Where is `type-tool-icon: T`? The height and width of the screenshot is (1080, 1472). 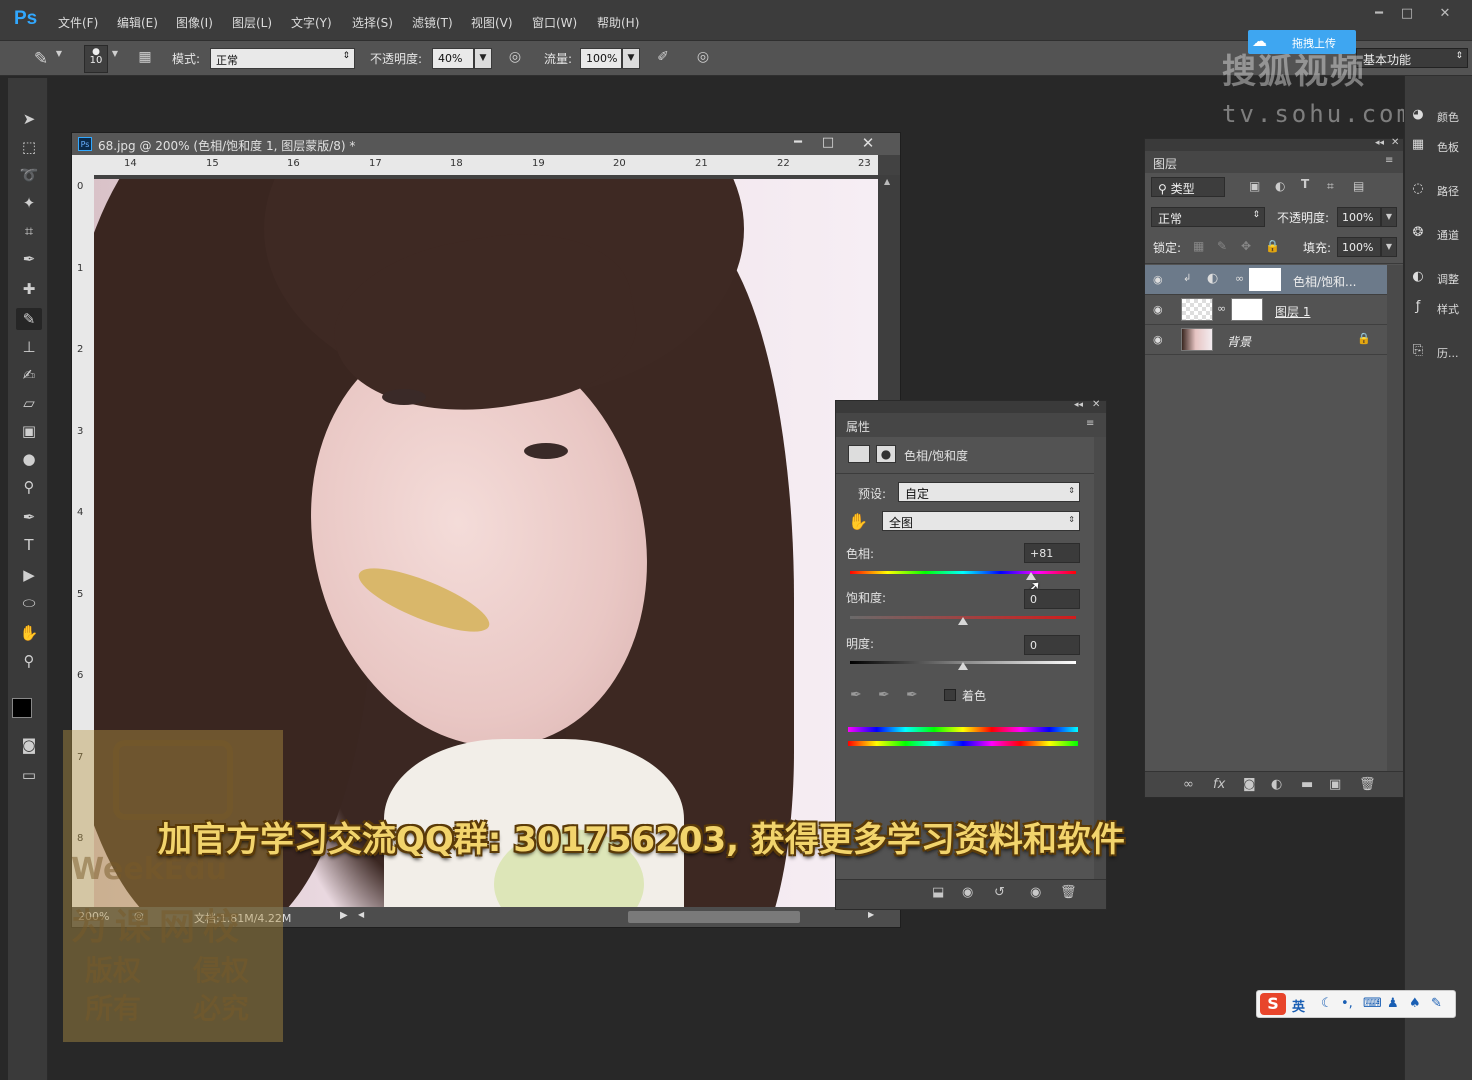 type-tool-icon: T is located at coordinates (29, 545).